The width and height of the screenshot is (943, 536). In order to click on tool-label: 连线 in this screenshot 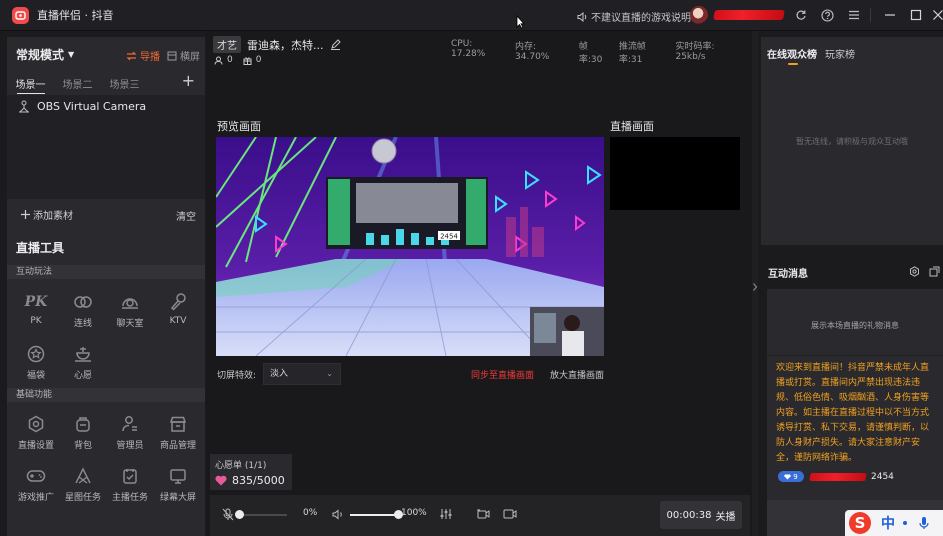, I will do `click(82, 324)`.